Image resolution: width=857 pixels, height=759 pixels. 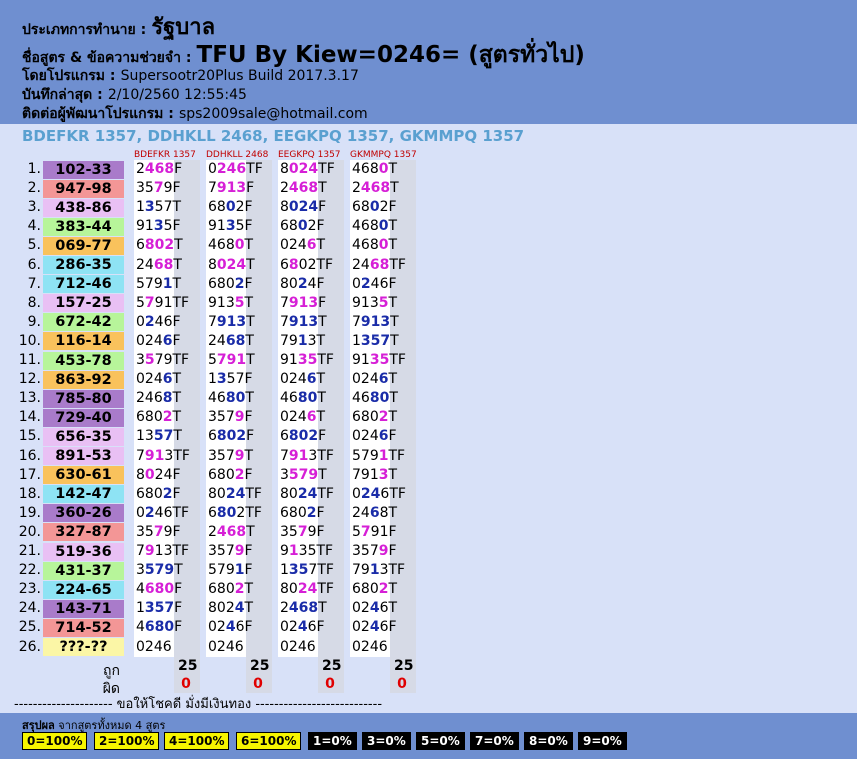 I want to click on digits-prefix: 46, so click(x=289, y=398).